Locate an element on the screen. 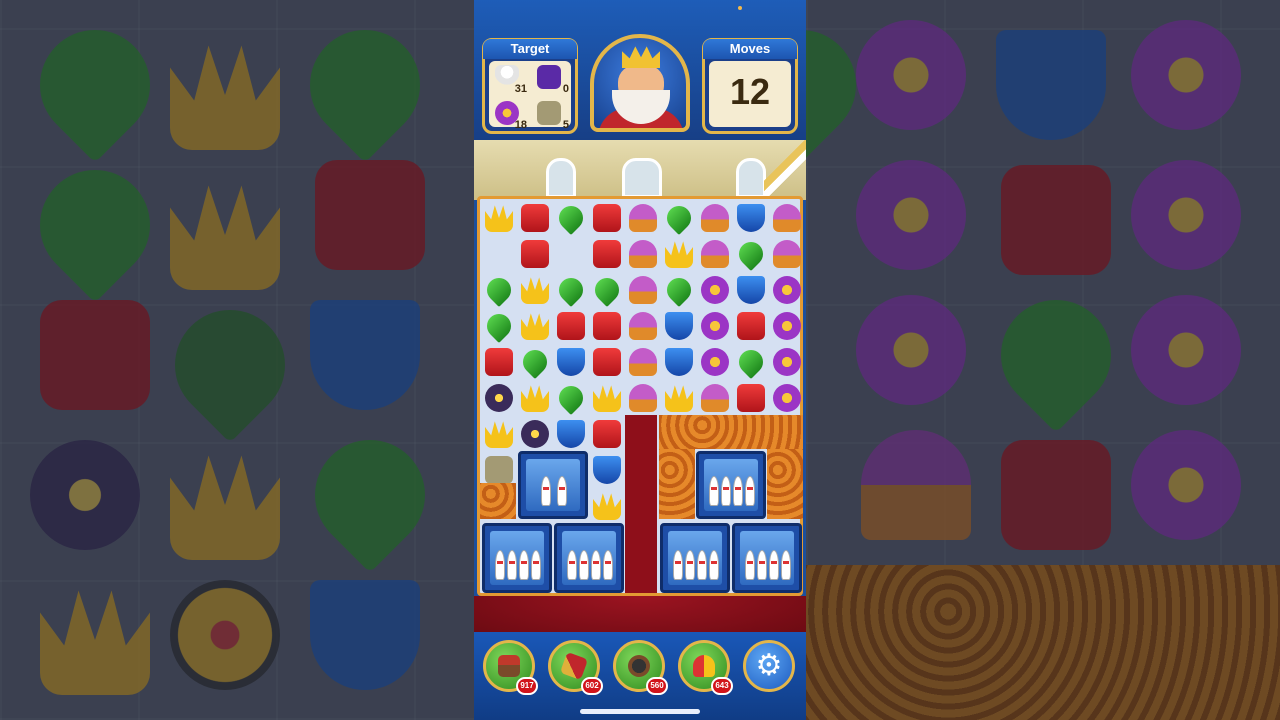 The height and width of the screenshot is (720, 1280). window is located at coordinates (642, 178).